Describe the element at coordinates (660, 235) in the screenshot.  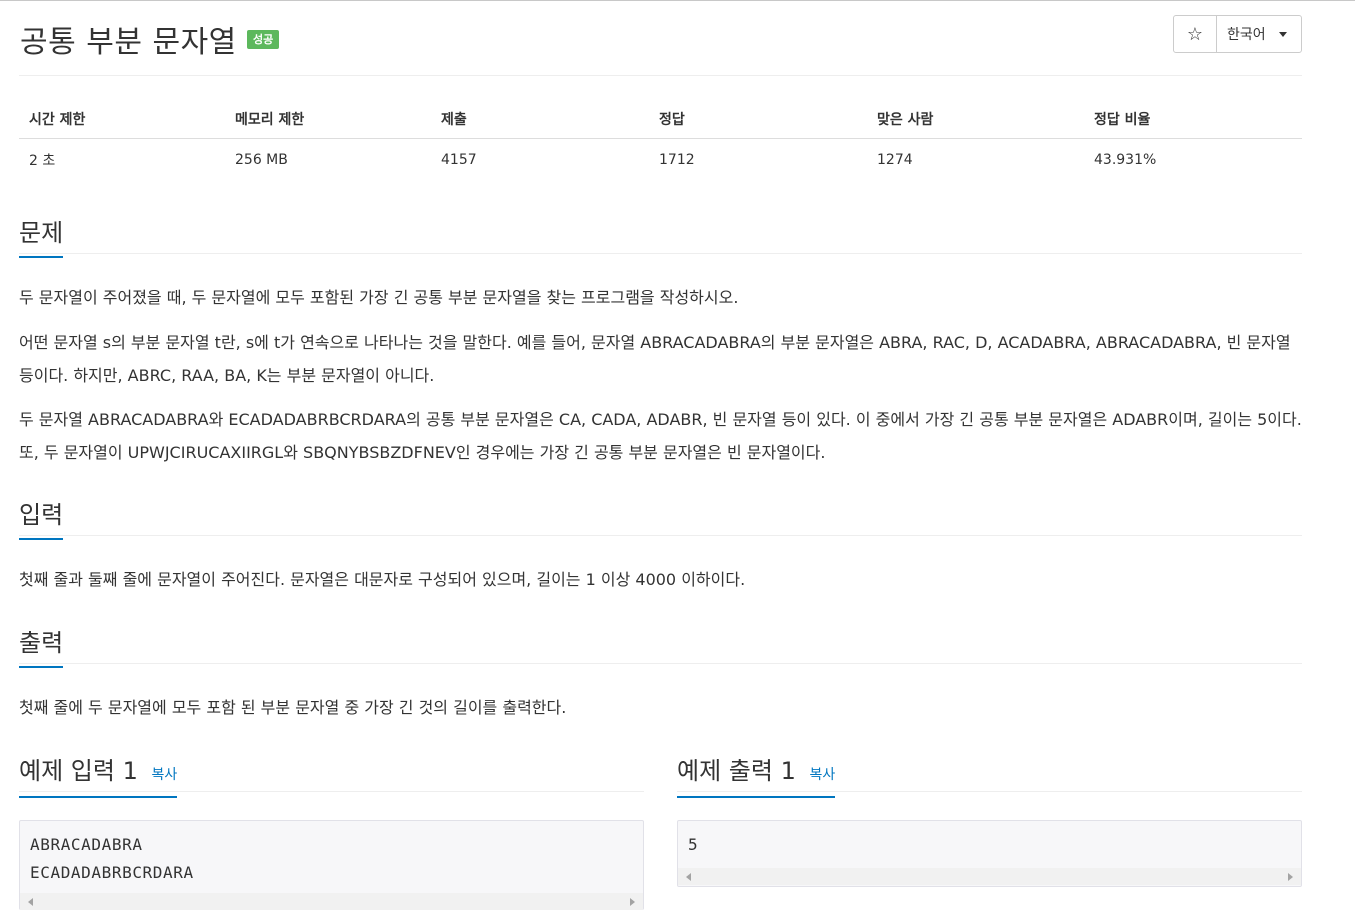
I see `problem-section-header: 문제` at that location.